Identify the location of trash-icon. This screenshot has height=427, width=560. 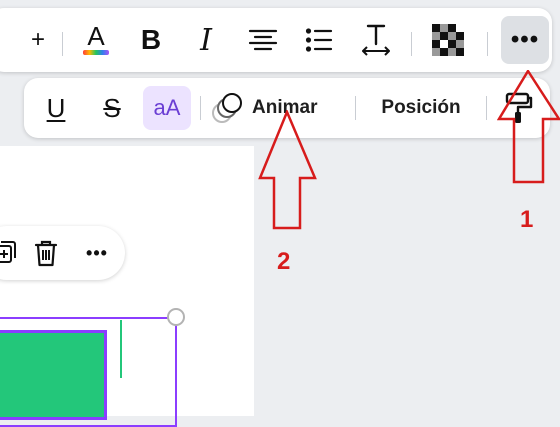
(46, 253).